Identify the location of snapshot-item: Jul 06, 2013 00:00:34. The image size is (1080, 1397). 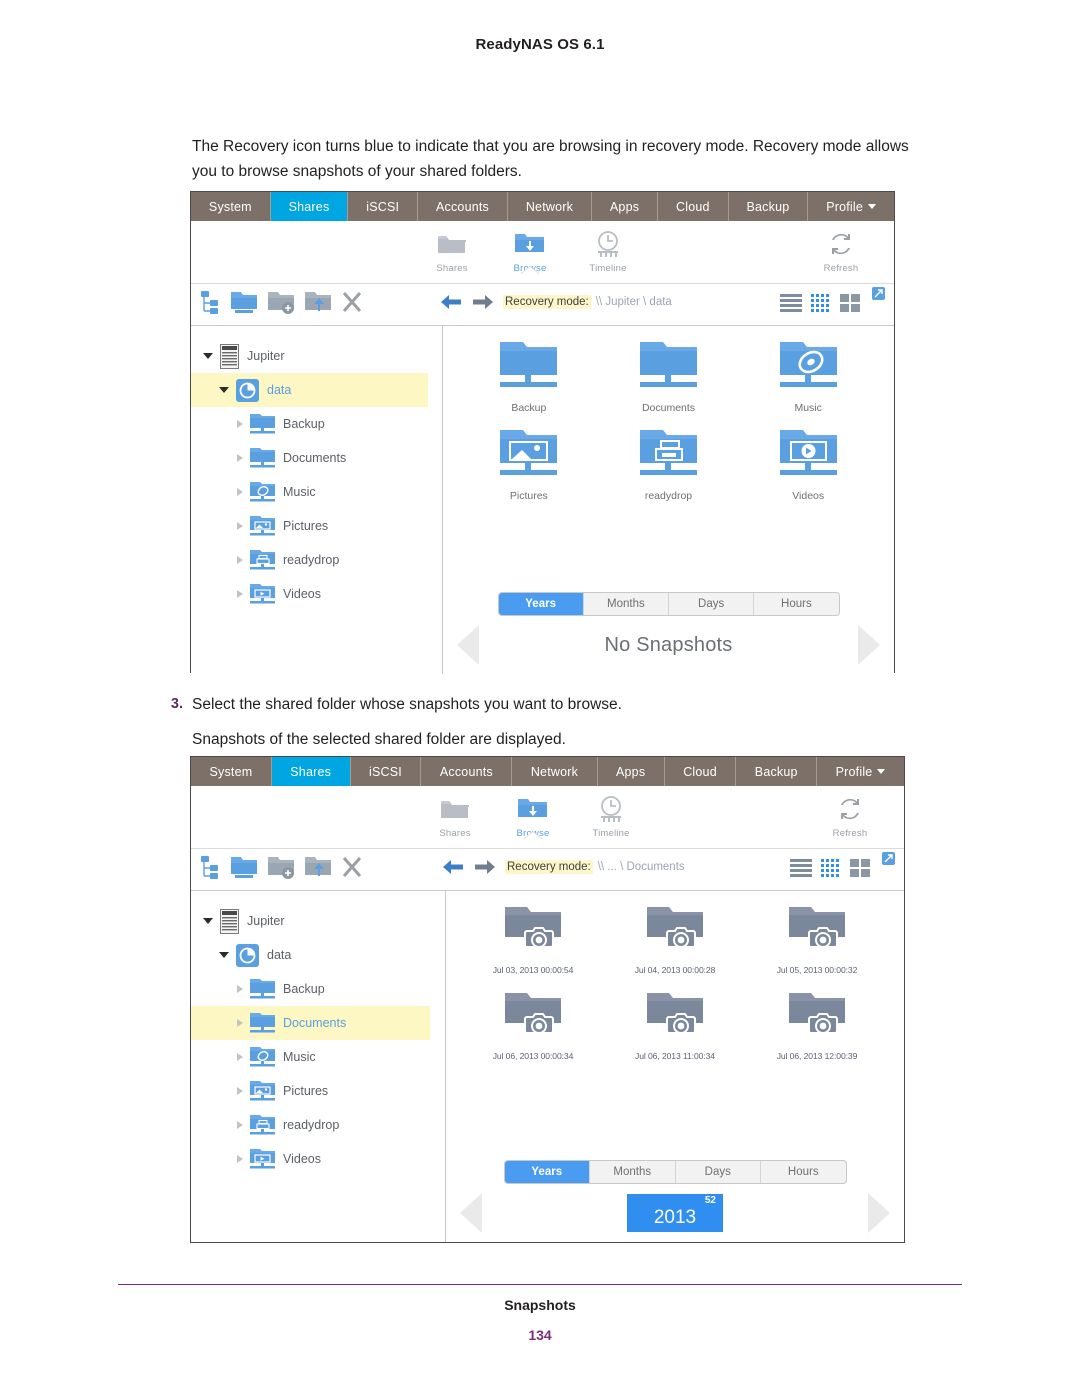
(533, 1026).